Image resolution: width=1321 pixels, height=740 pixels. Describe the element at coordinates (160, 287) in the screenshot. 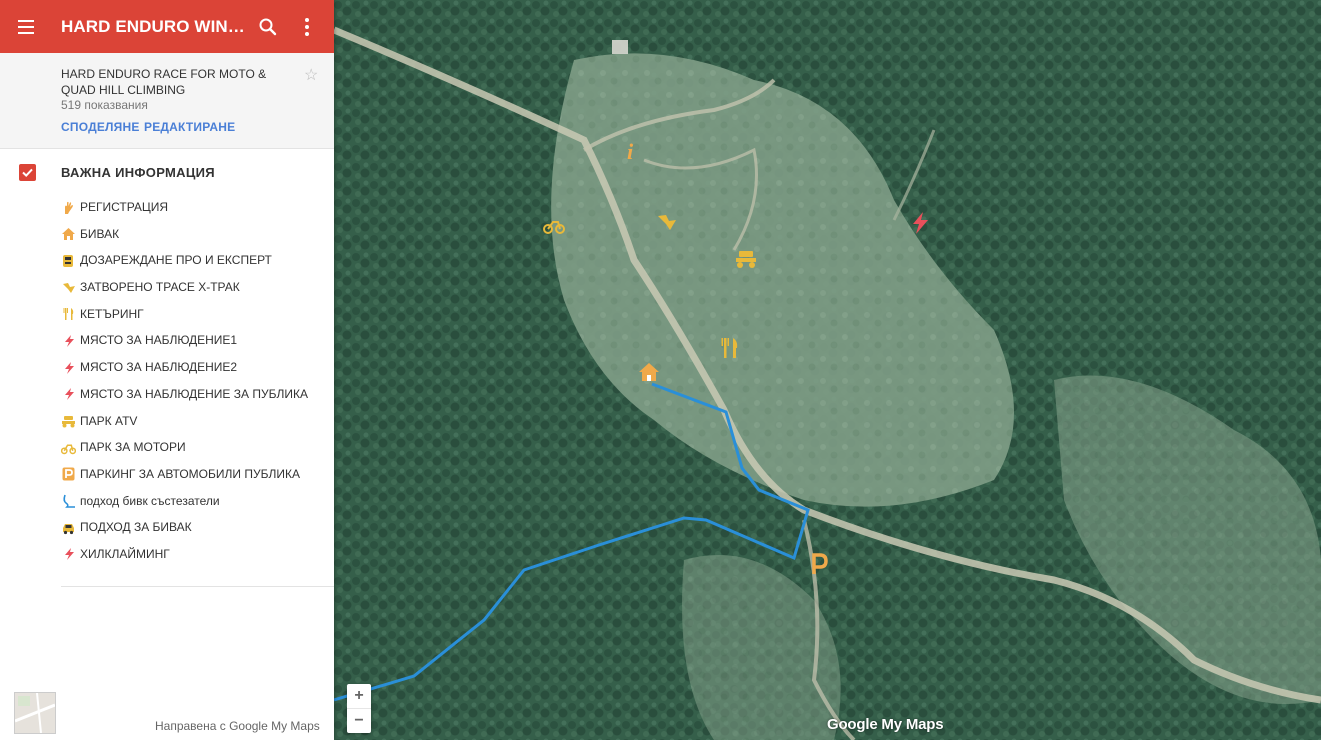

I see `legend-label: ЗАТВОРЕНО ТРАСЕ X-ТРАК` at that location.